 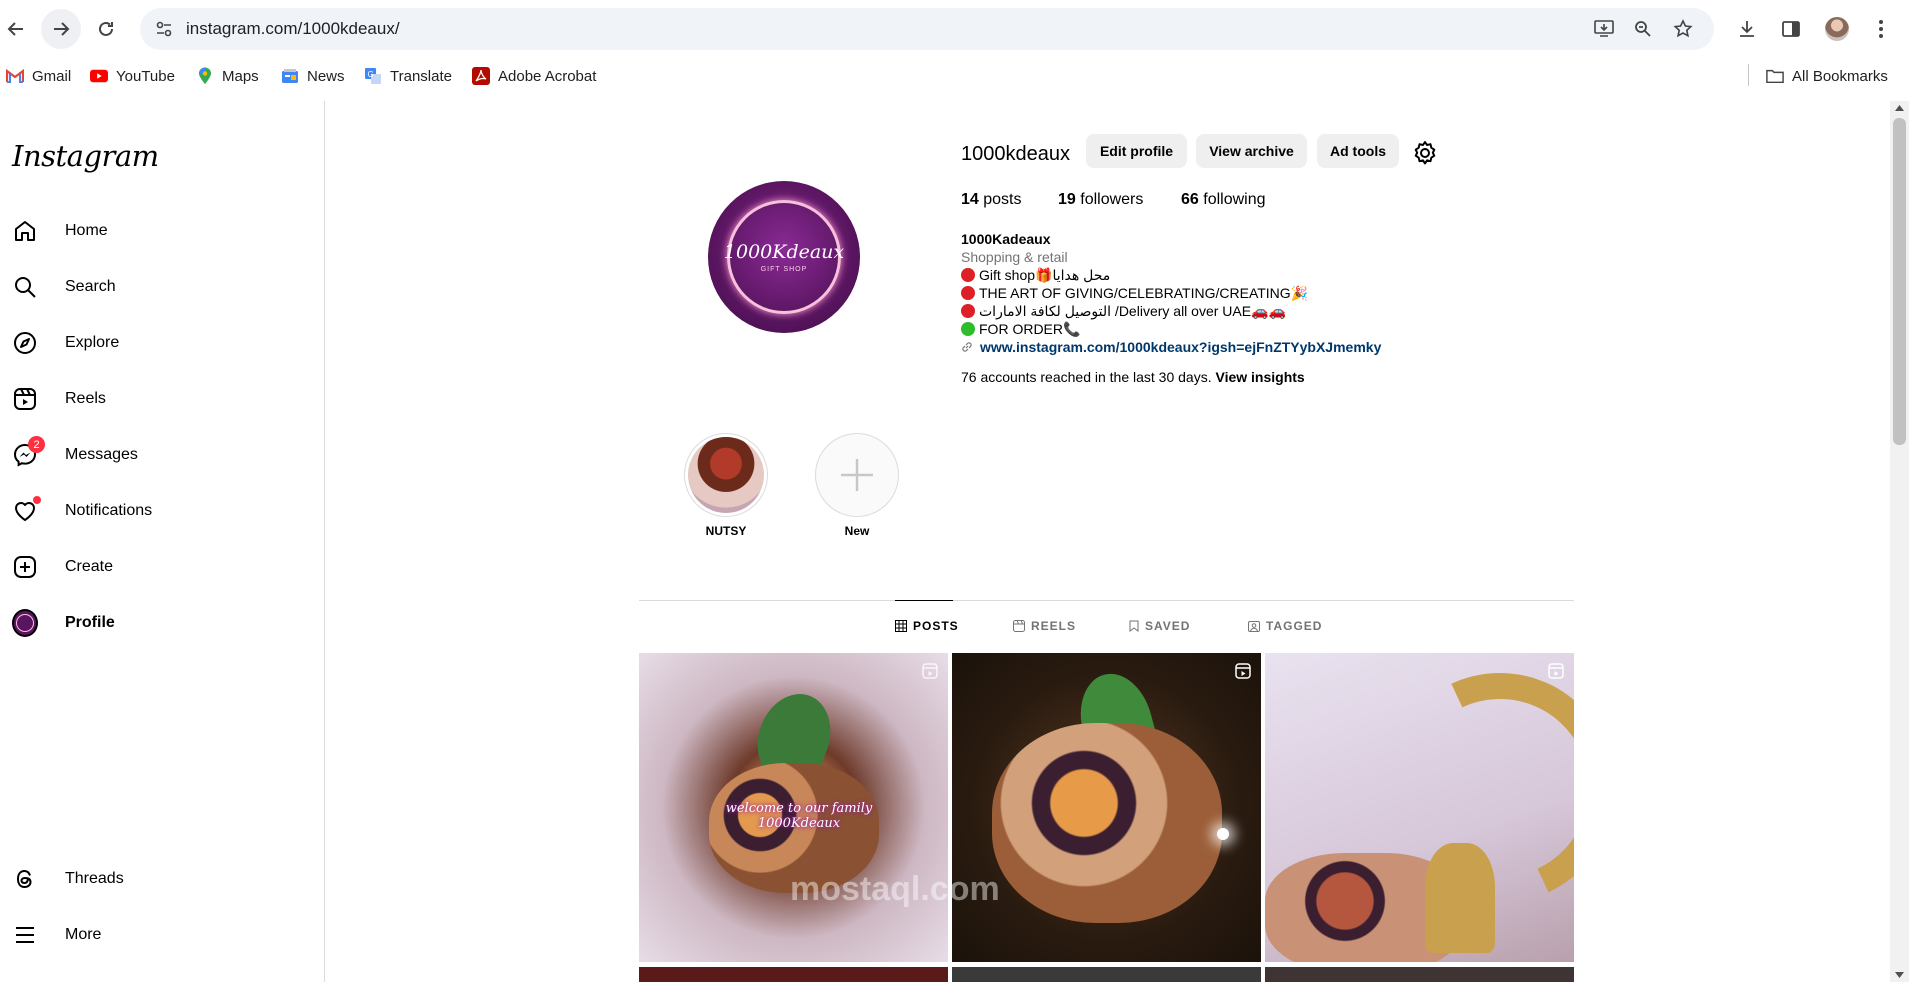 I want to click on tab-reels: REELS, so click(x=1044, y=626).